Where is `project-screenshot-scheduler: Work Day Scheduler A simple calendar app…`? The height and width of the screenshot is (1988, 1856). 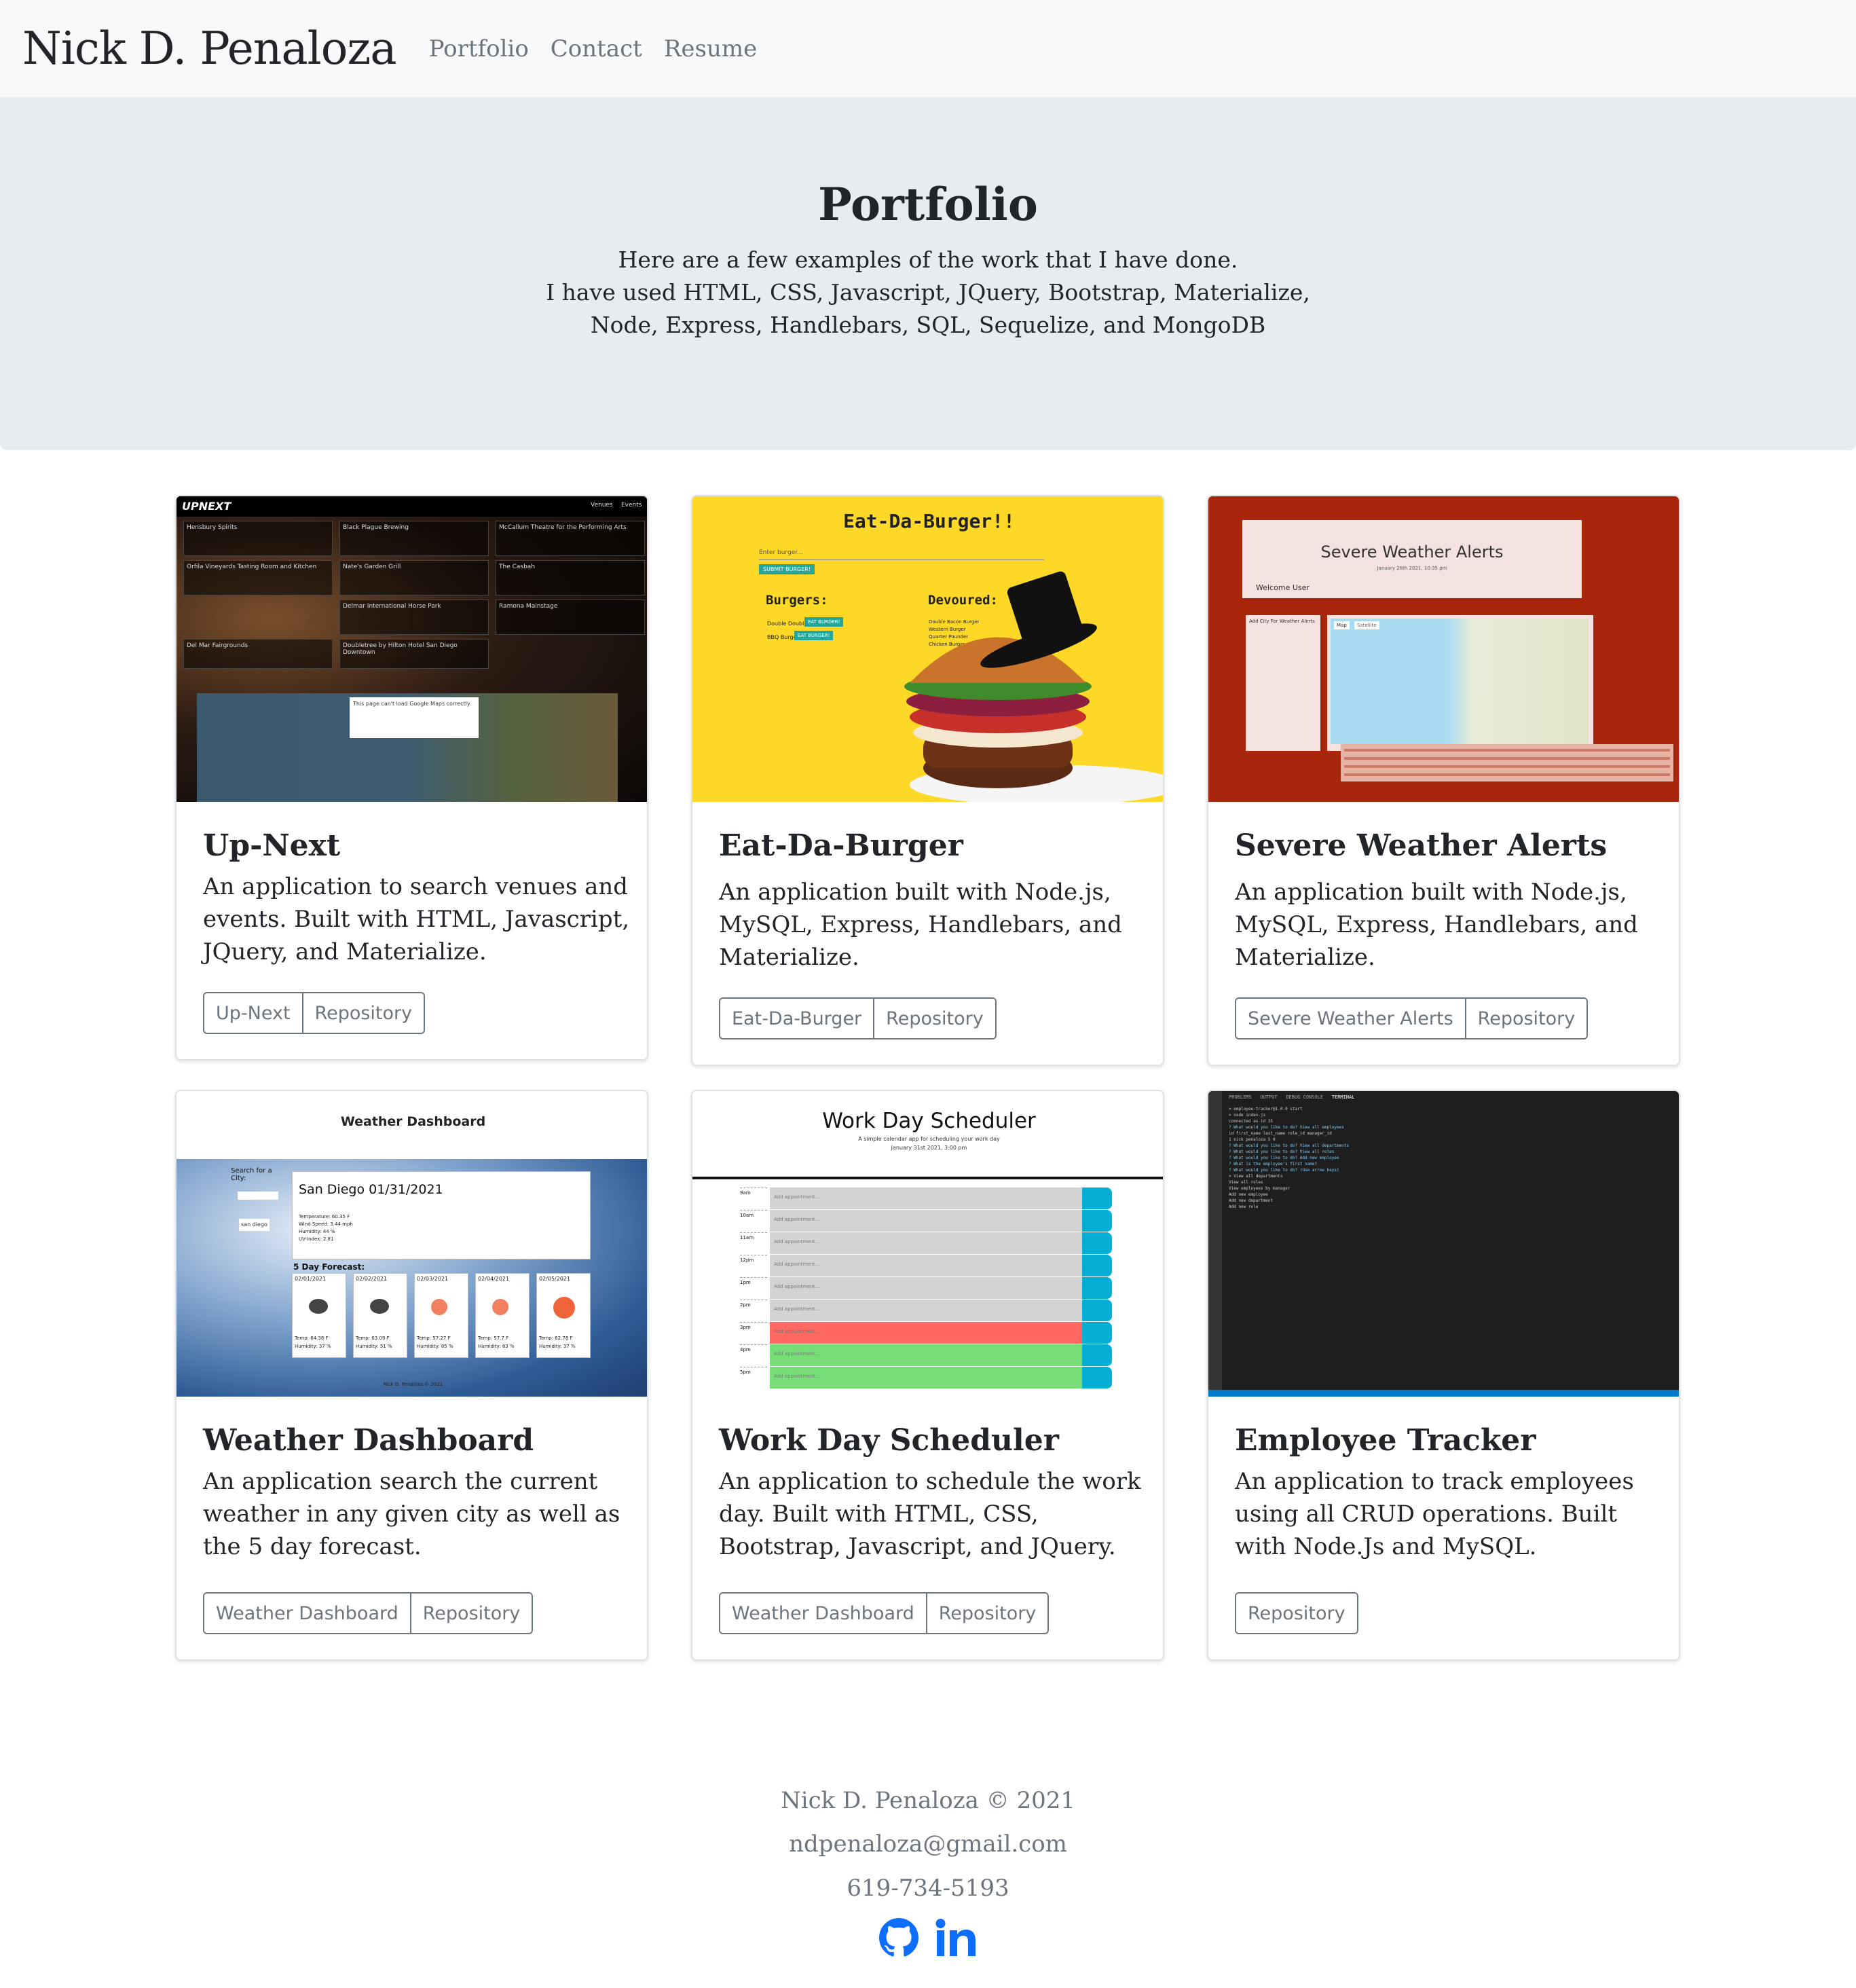 project-screenshot-scheduler: Work Day Scheduler A simple calendar app… is located at coordinates (927, 1244).